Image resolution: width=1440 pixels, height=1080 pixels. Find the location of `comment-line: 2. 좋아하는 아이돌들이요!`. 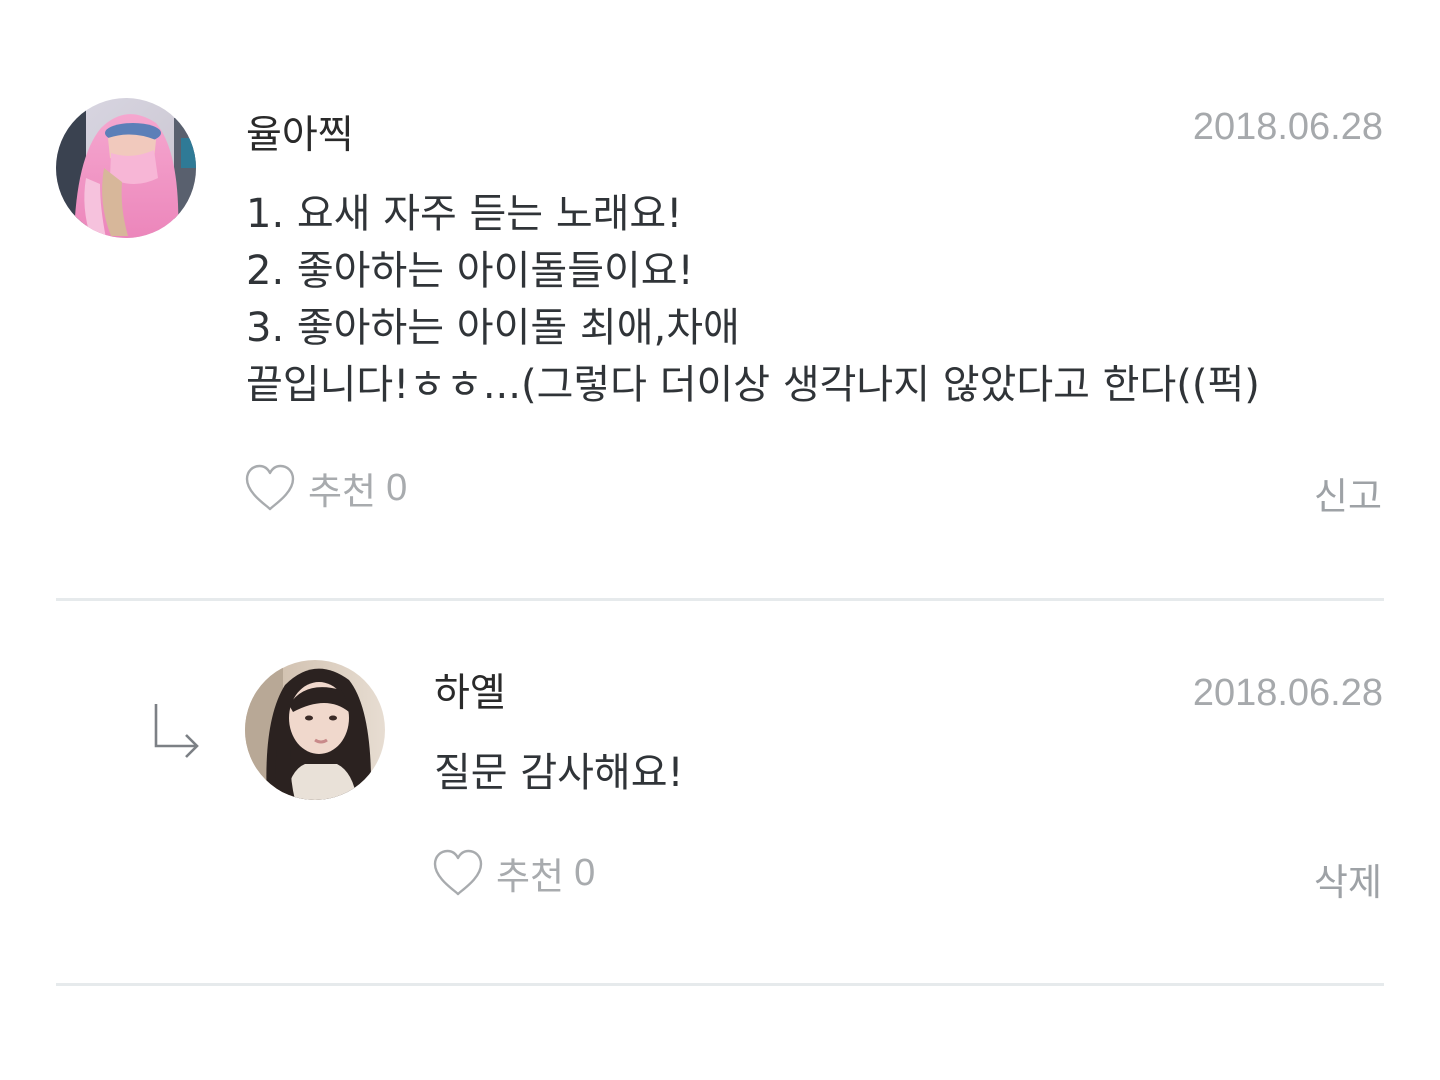

comment-line: 2. 좋아하는 아이돌들이요! is located at coordinates (470, 271).